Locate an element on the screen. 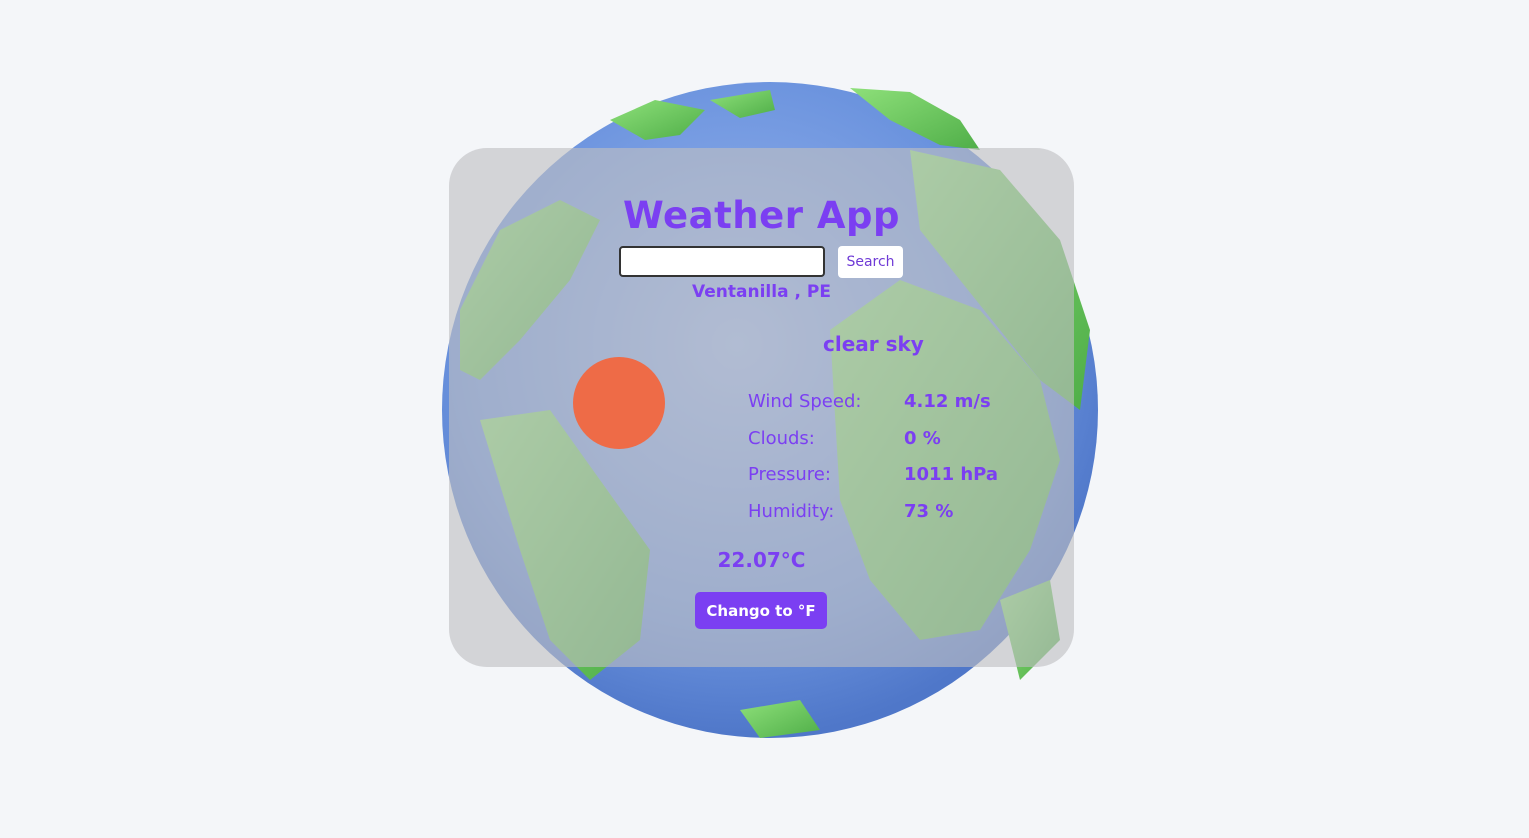 This screenshot has width=1529, height=838. app-title: Weather App is located at coordinates (761, 215).